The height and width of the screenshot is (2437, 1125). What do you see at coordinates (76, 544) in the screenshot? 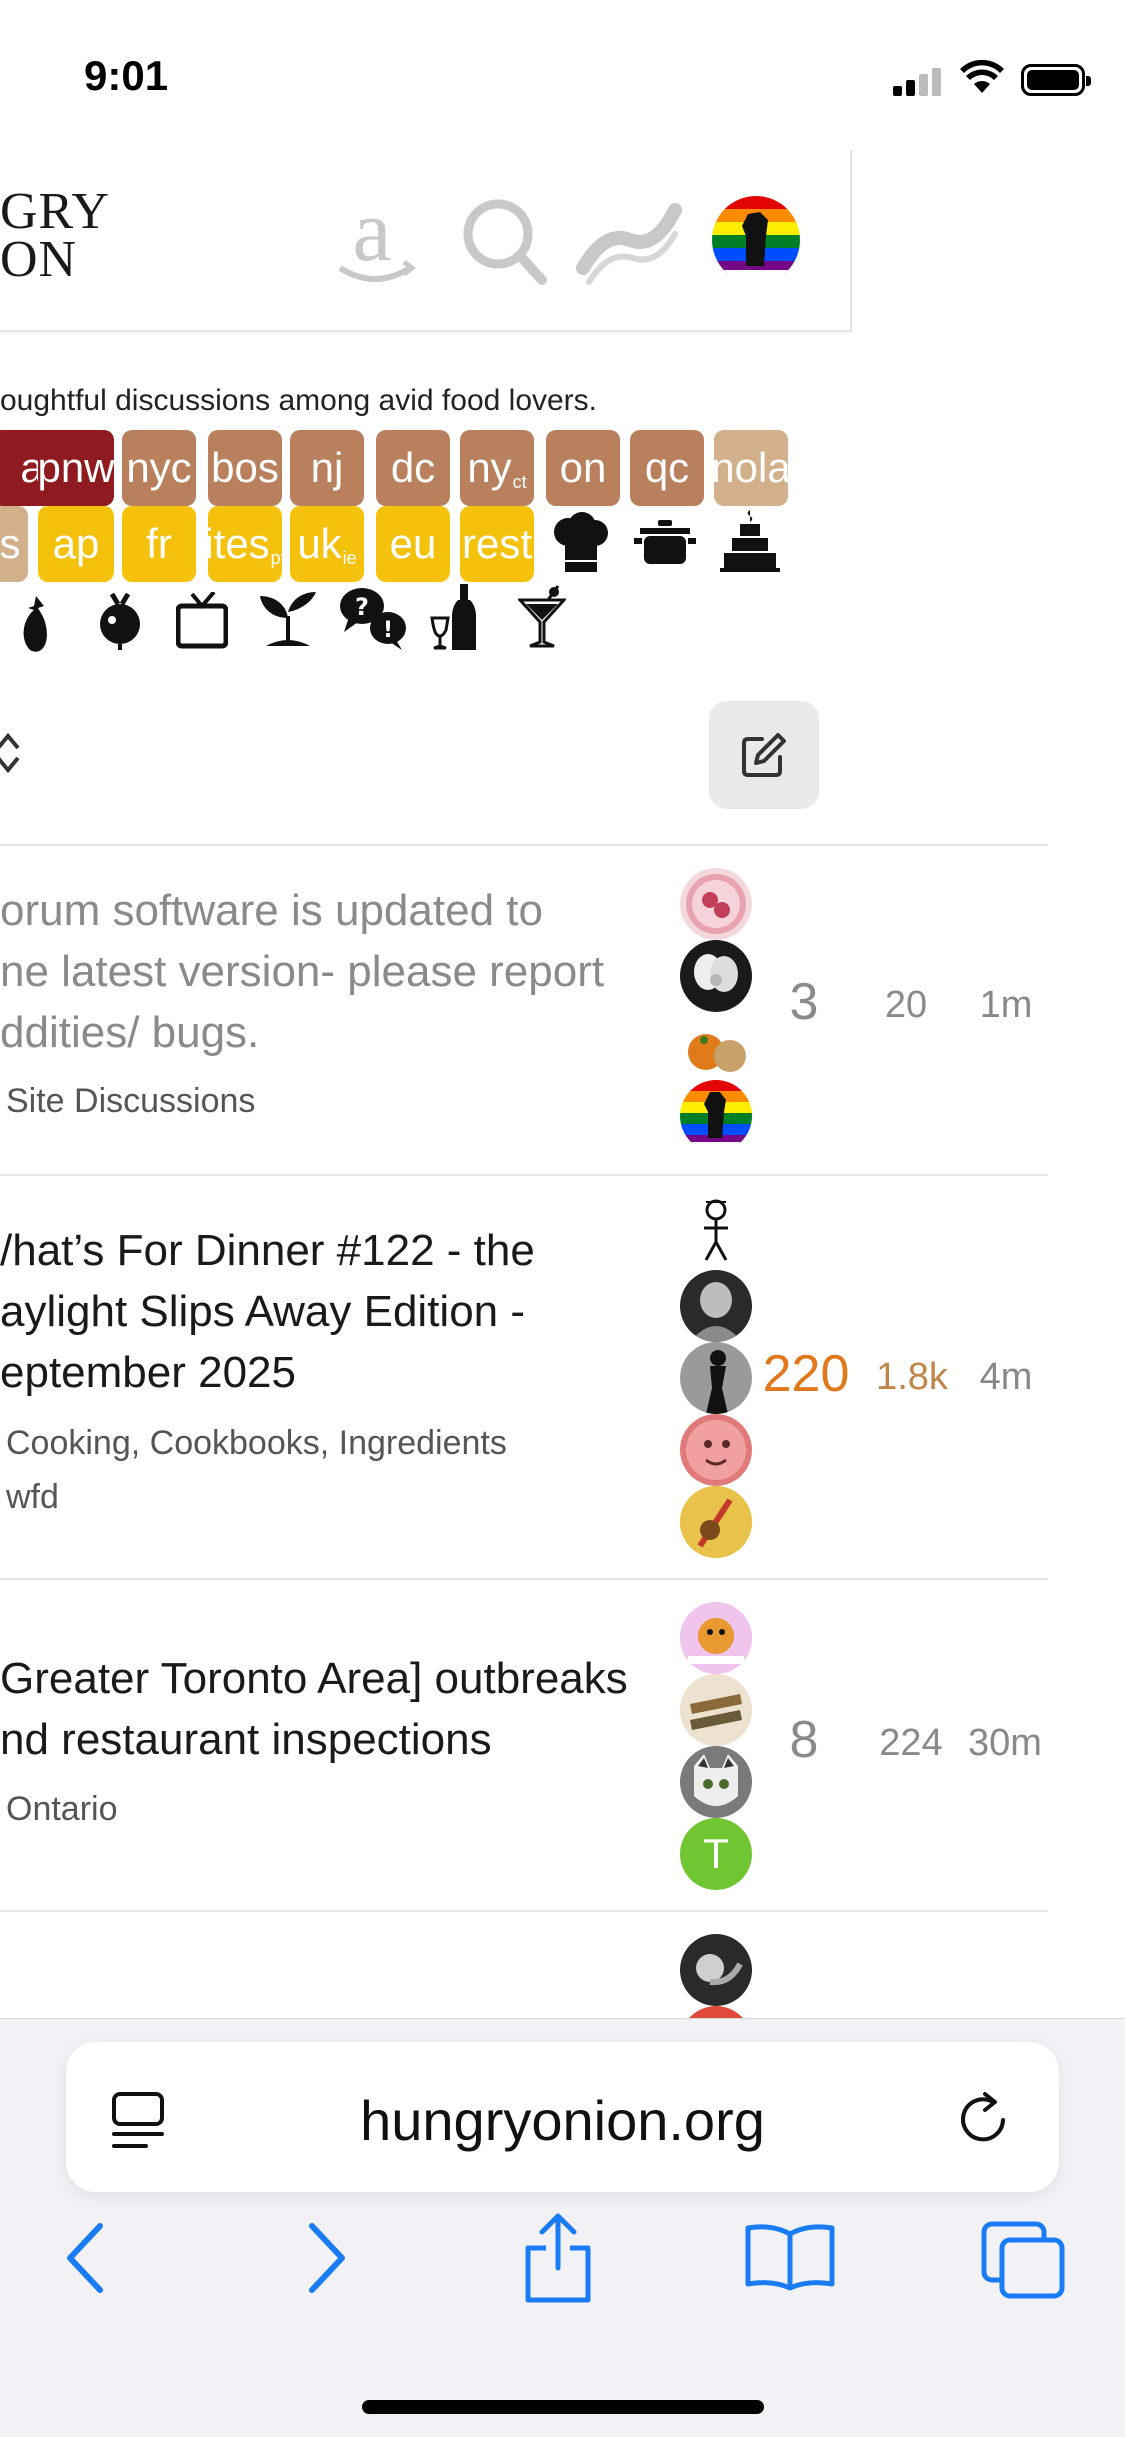
I see `region-chip: ap` at bounding box center [76, 544].